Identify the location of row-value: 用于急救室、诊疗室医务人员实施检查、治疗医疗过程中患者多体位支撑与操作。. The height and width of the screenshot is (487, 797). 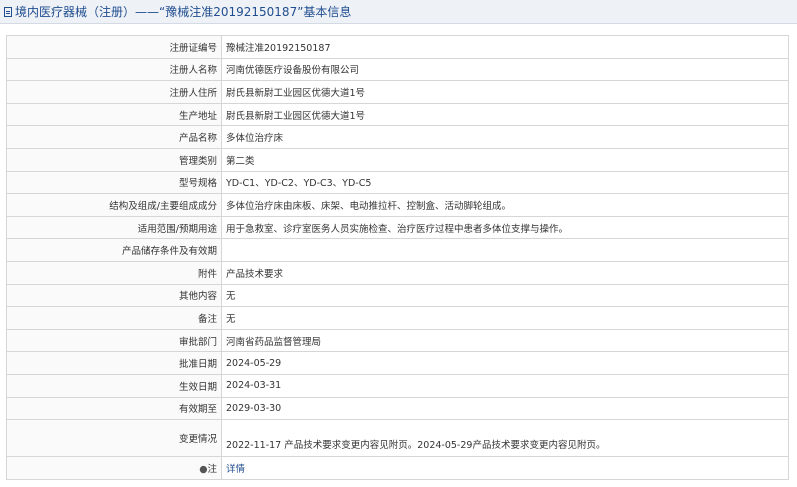
(505, 227).